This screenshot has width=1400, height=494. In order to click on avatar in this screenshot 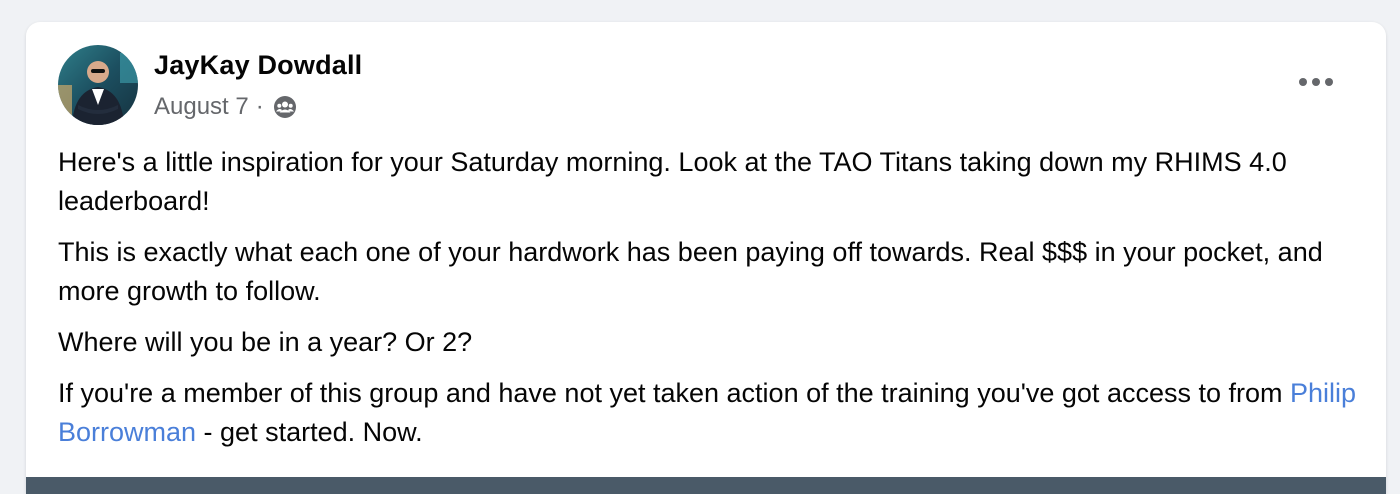, I will do `click(98, 85)`.